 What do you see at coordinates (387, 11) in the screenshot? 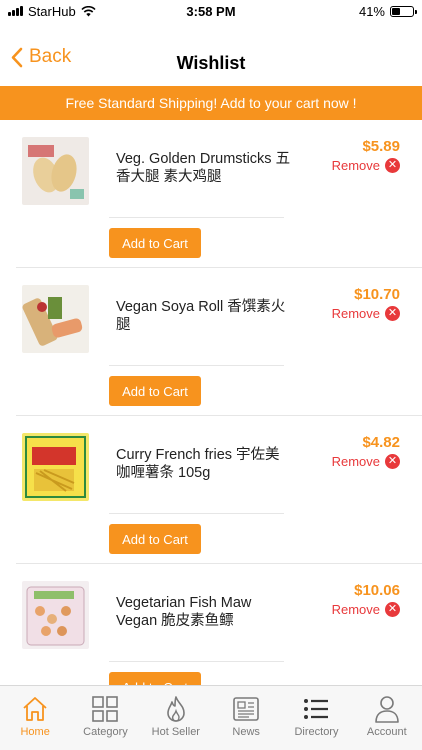
I see `status-right: 41%` at bounding box center [387, 11].